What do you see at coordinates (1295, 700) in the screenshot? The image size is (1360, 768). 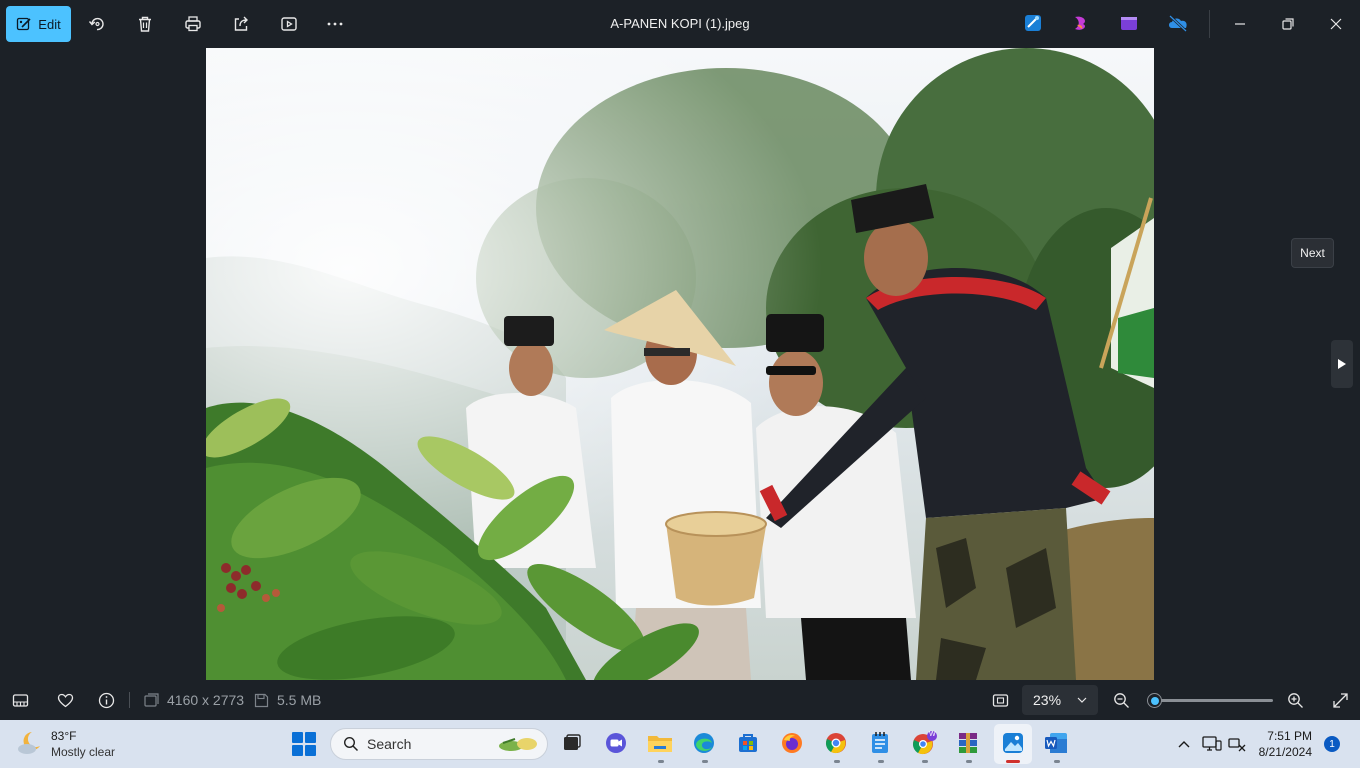 I see `zoom-in-button` at bounding box center [1295, 700].